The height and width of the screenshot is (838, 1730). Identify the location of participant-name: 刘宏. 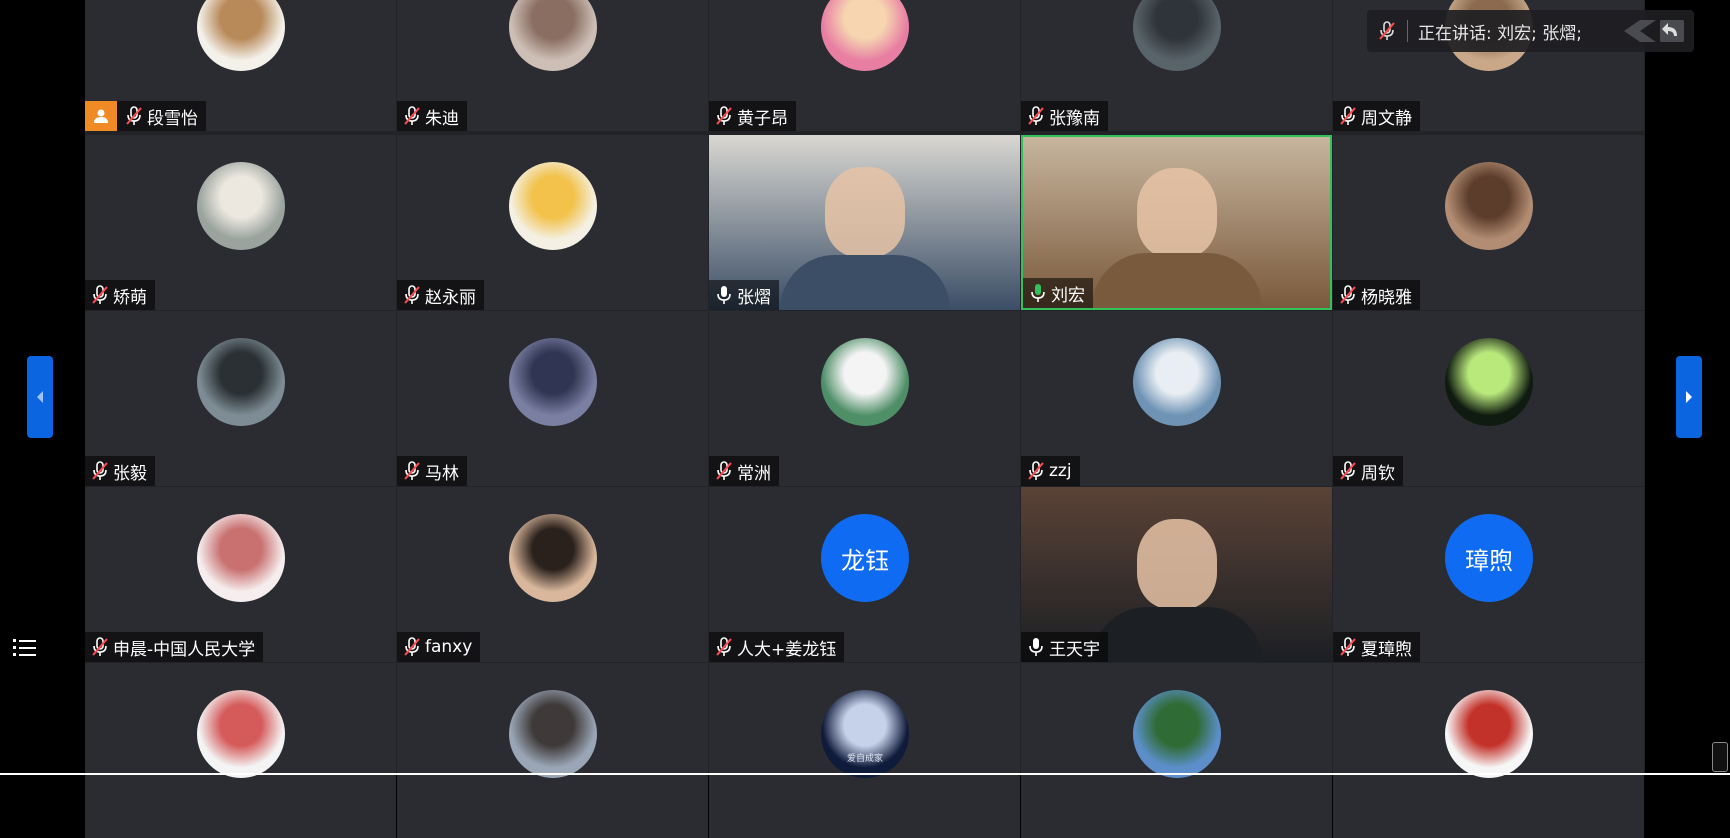
(1068, 295).